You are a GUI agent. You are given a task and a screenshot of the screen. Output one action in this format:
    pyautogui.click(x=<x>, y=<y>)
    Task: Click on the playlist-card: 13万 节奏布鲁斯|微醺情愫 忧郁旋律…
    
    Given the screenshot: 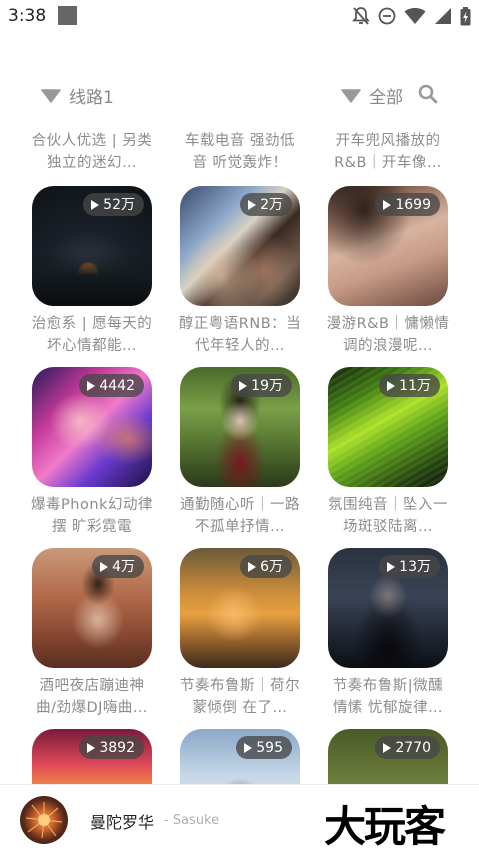 What is the action you would take?
    pyautogui.click(x=388, y=633)
    